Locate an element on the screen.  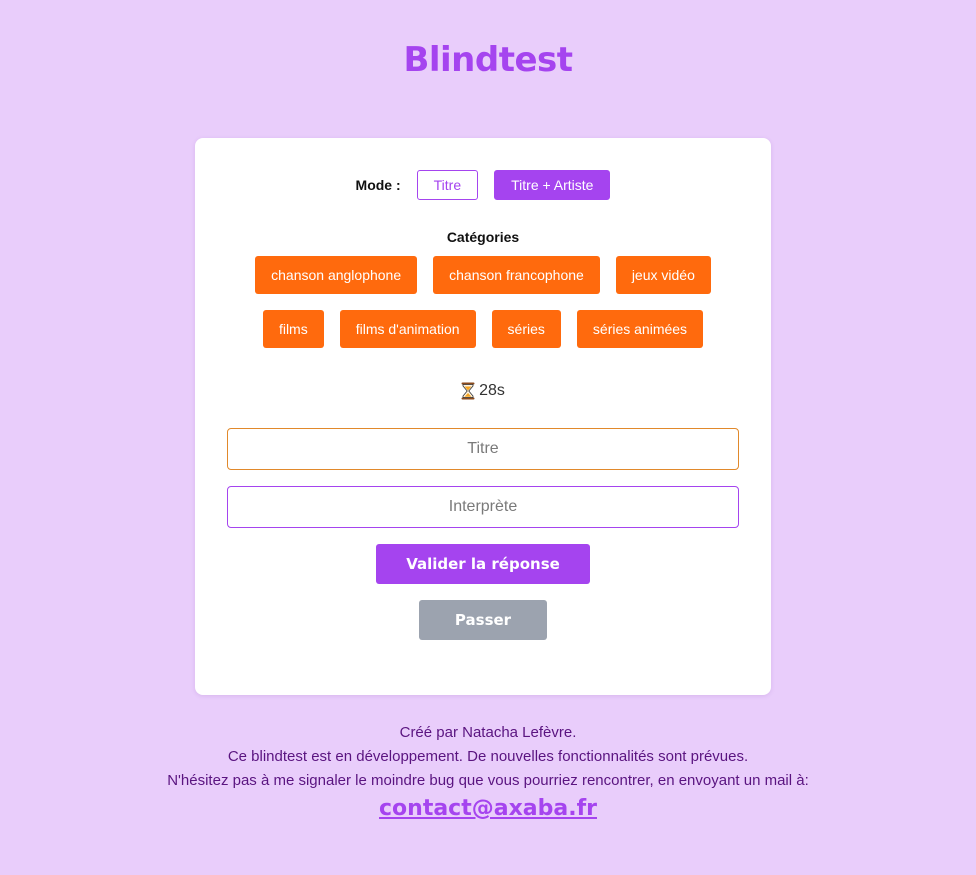
category-series-animees-button: séries animées is located at coordinates (640, 329).